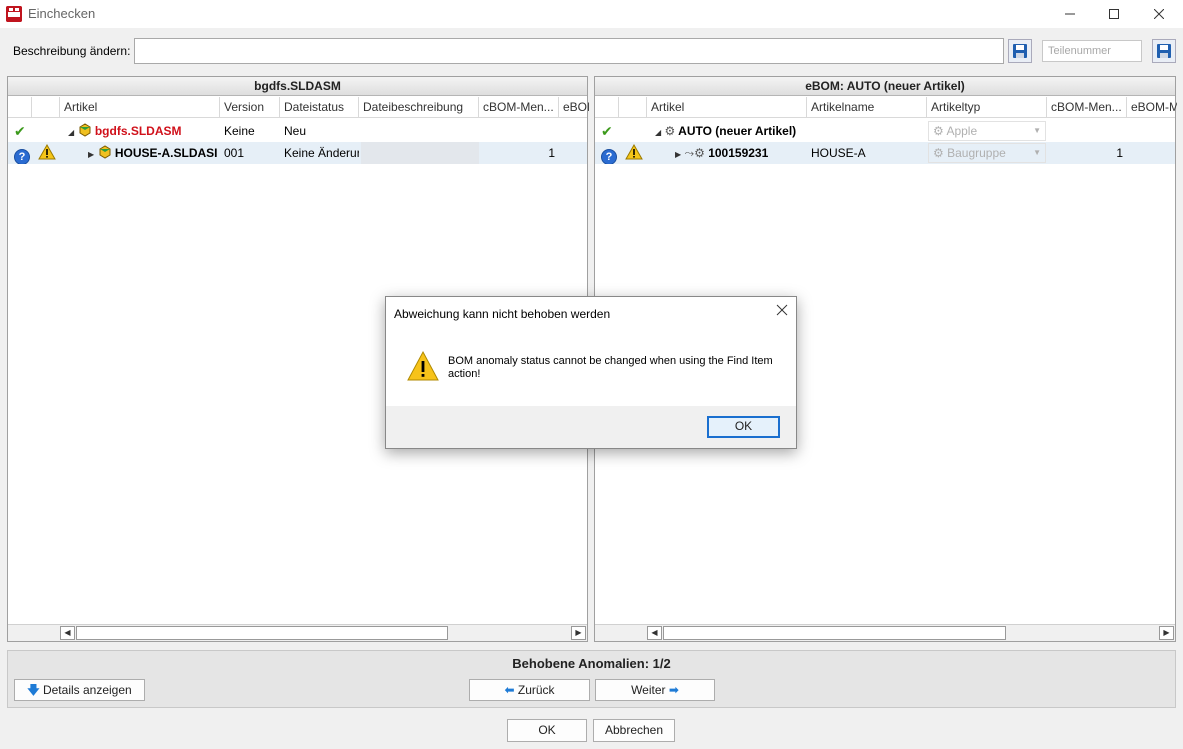 The image size is (1183, 749). What do you see at coordinates (420, 153) in the screenshot?
I see `filedesc-cell` at bounding box center [420, 153].